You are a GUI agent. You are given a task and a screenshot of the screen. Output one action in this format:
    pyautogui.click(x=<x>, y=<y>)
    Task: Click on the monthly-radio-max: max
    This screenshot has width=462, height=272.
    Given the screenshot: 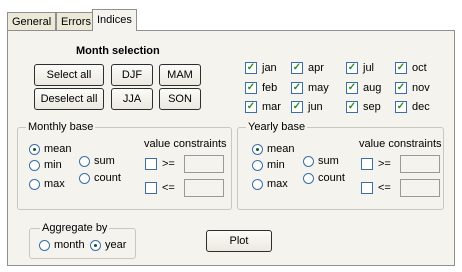 What is the action you would take?
    pyautogui.click(x=47, y=184)
    